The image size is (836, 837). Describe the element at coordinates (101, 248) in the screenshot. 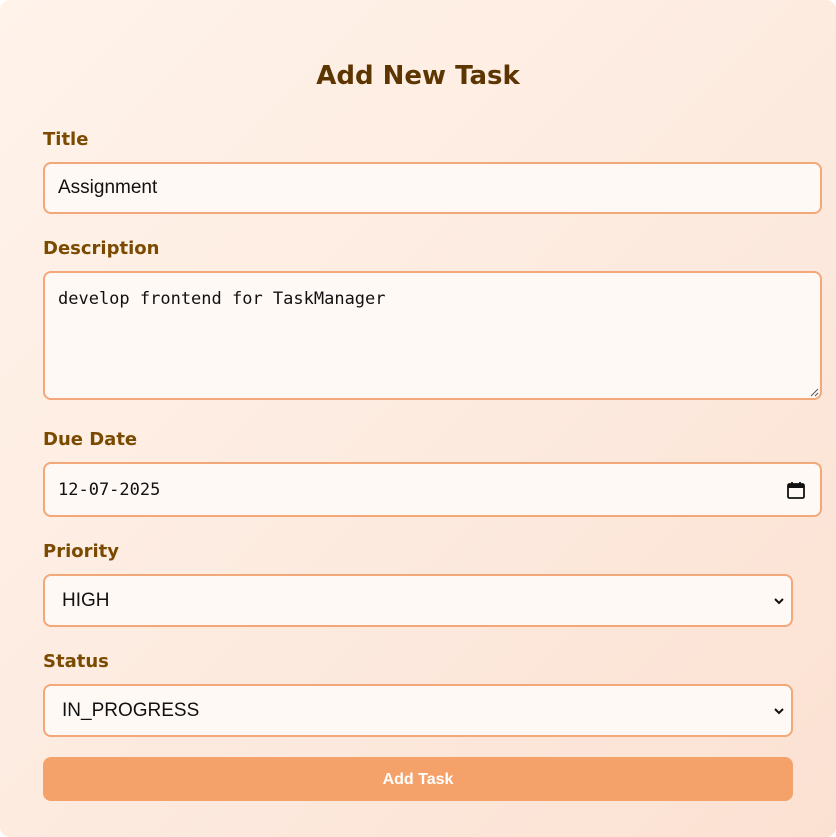

I see `description-label: Description` at that location.